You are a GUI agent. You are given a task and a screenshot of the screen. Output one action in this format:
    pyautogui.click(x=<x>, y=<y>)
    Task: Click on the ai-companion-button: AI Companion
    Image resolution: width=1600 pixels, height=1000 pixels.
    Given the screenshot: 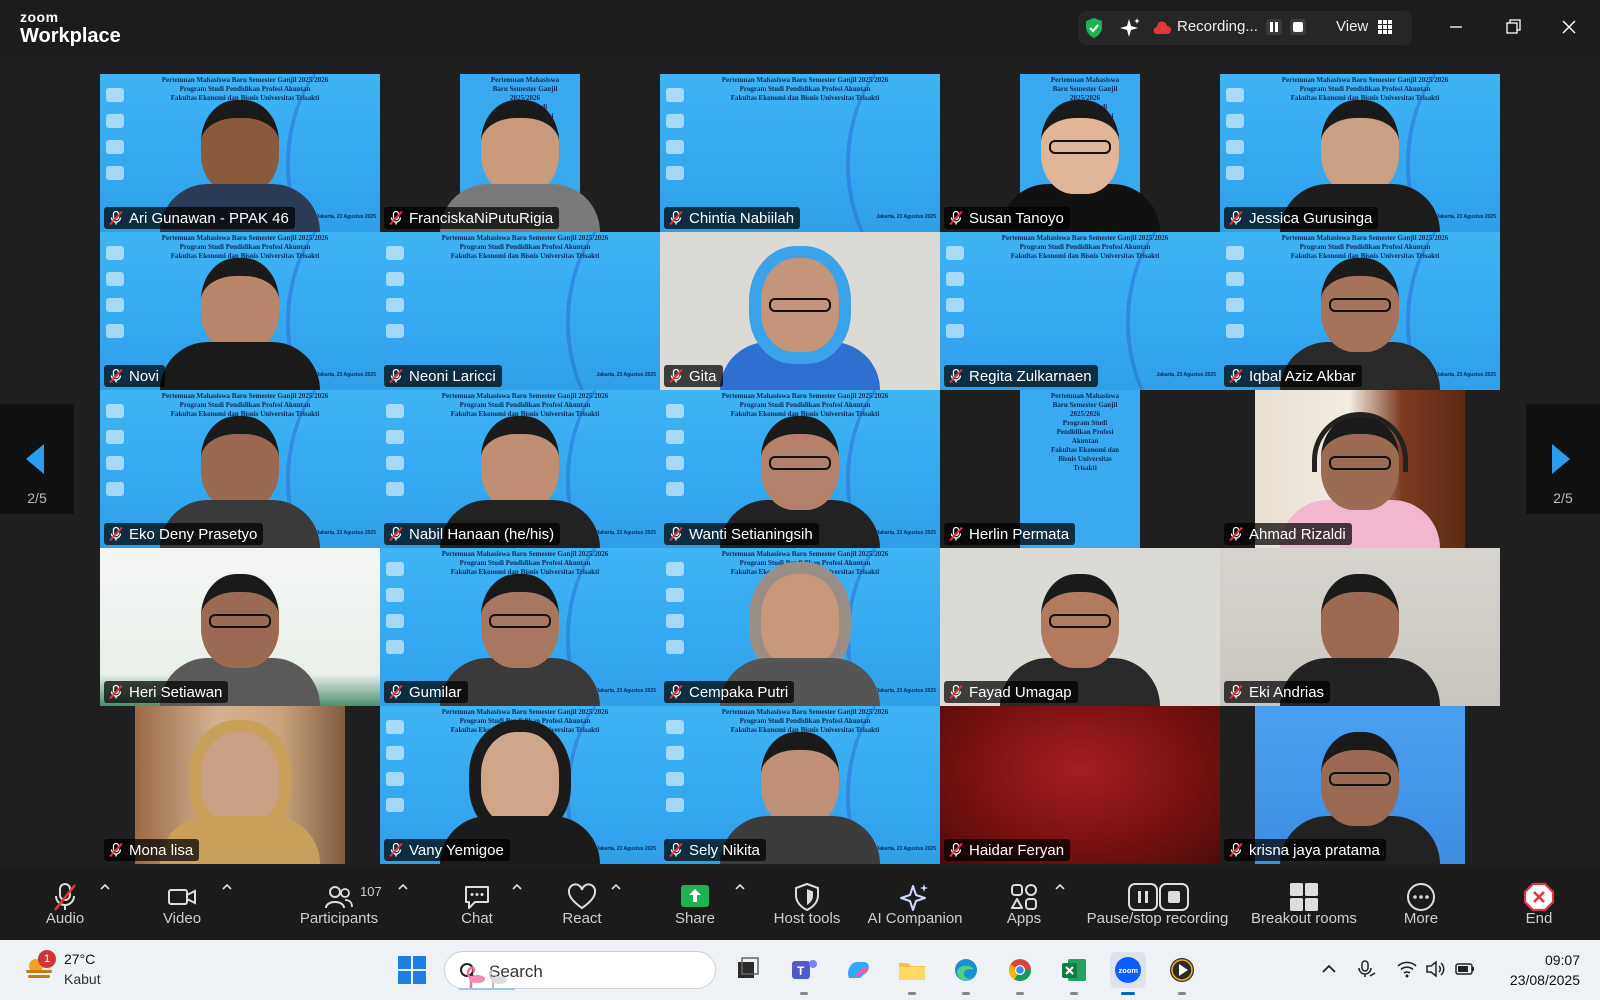 What is the action you would take?
    pyautogui.click(x=915, y=905)
    